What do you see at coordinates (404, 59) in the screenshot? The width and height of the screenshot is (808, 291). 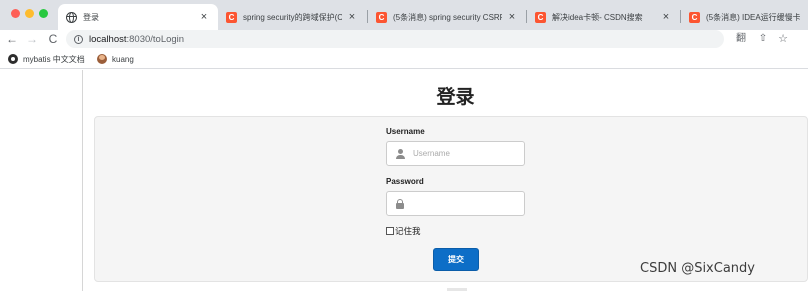 I see `bookmarks-bar: mybatis 中文文档 kuang` at bounding box center [404, 59].